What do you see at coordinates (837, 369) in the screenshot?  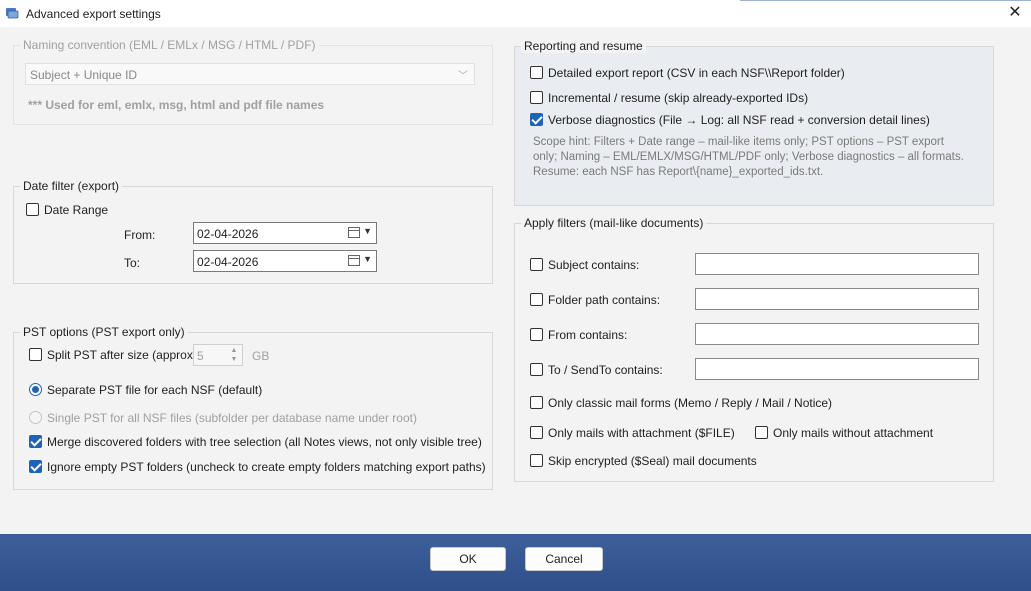 I see `to-filter-input` at bounding box center [837, 369].